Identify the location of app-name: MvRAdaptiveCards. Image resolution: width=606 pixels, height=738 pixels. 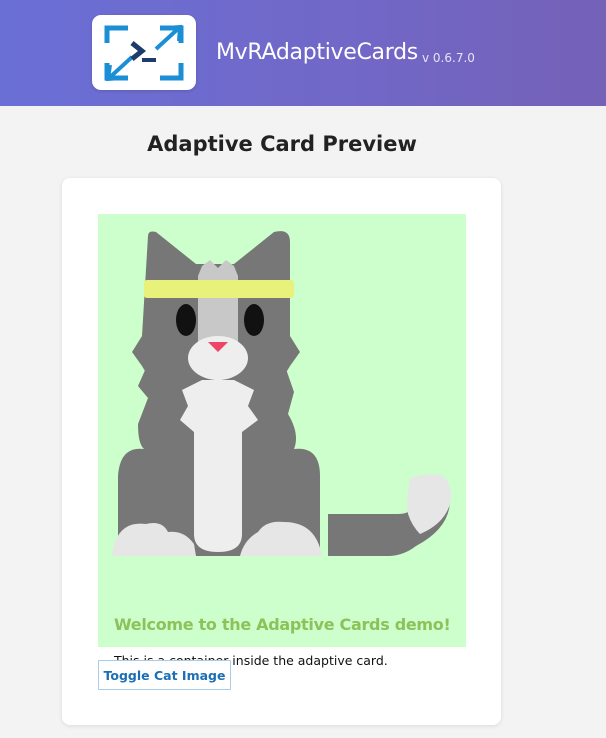
(317, 52).